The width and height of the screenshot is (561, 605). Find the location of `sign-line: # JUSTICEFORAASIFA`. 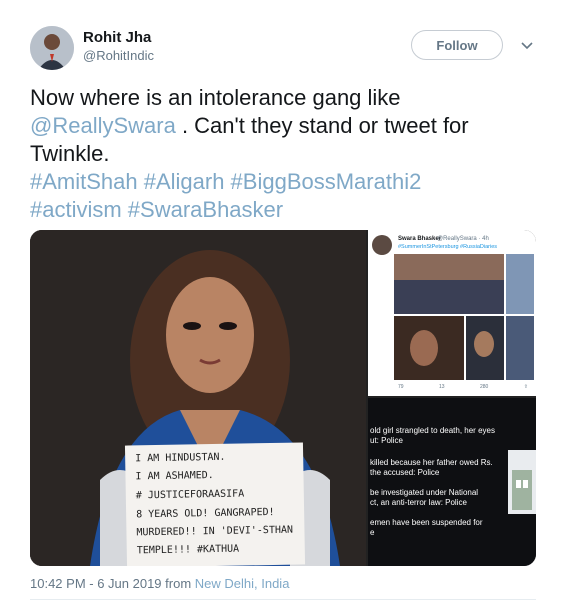

sign-line: # JUSTICEFORAASIFA is located at coordinates (190, 495).